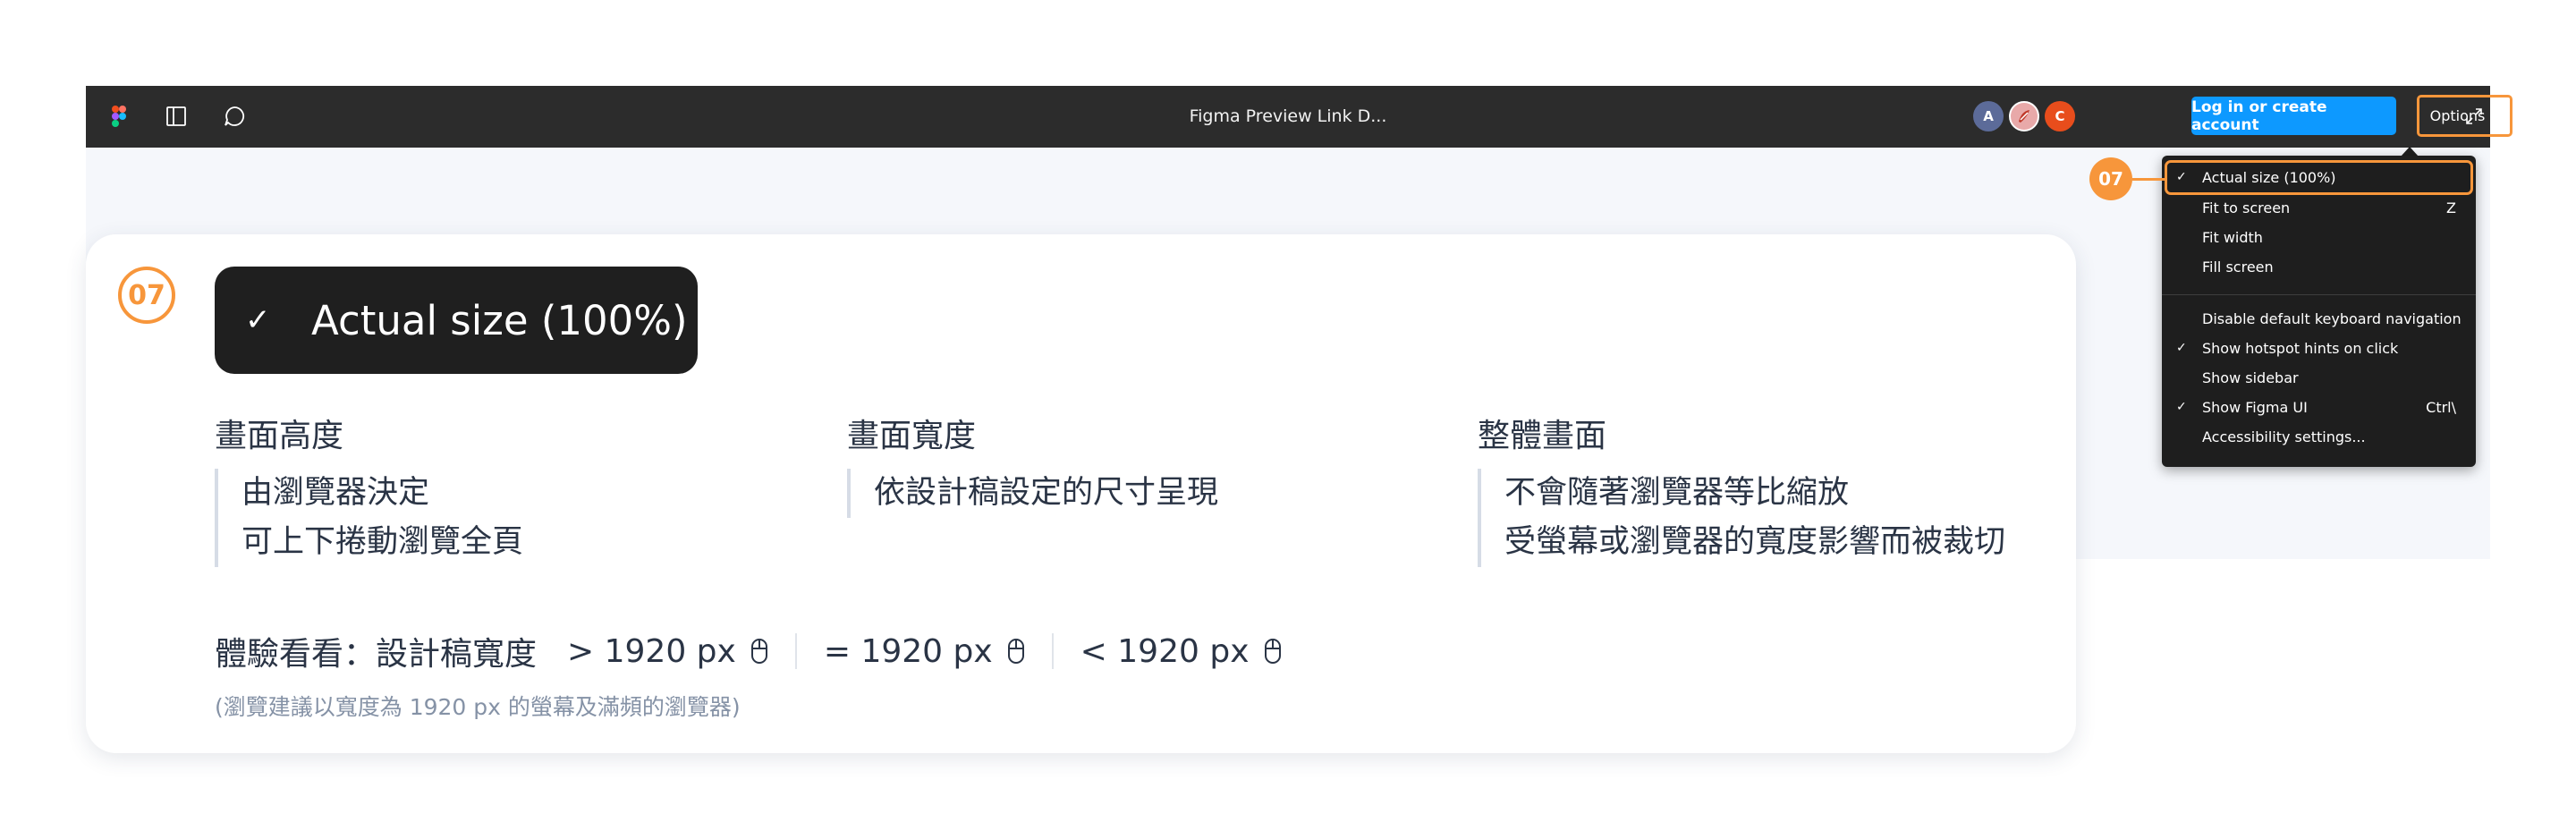  Describe the element at coordinates (2319, 294) in the screenshot. I see `menu-divider` at that location.